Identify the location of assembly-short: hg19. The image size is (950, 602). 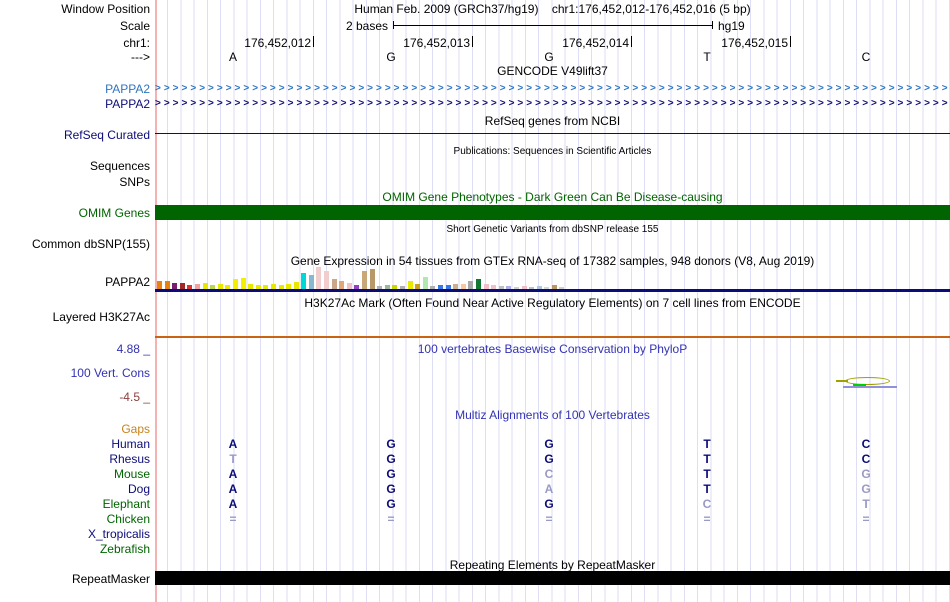
(731, 26).